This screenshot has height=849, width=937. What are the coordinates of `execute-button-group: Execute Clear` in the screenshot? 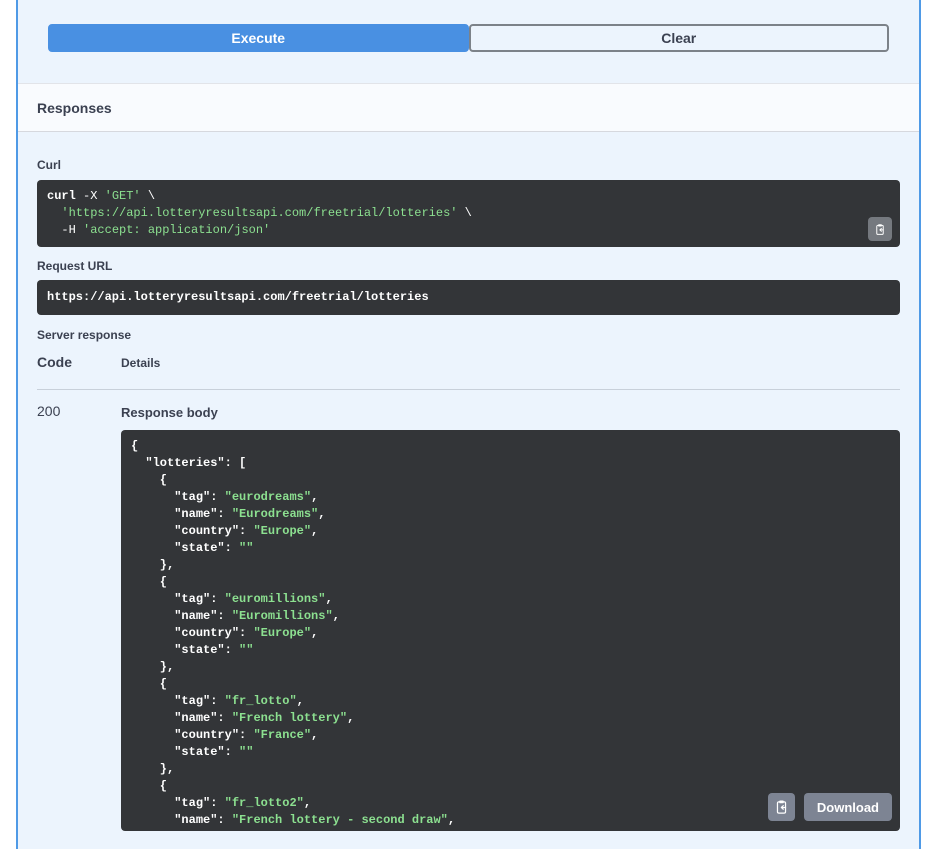 It's located at (468, 38).